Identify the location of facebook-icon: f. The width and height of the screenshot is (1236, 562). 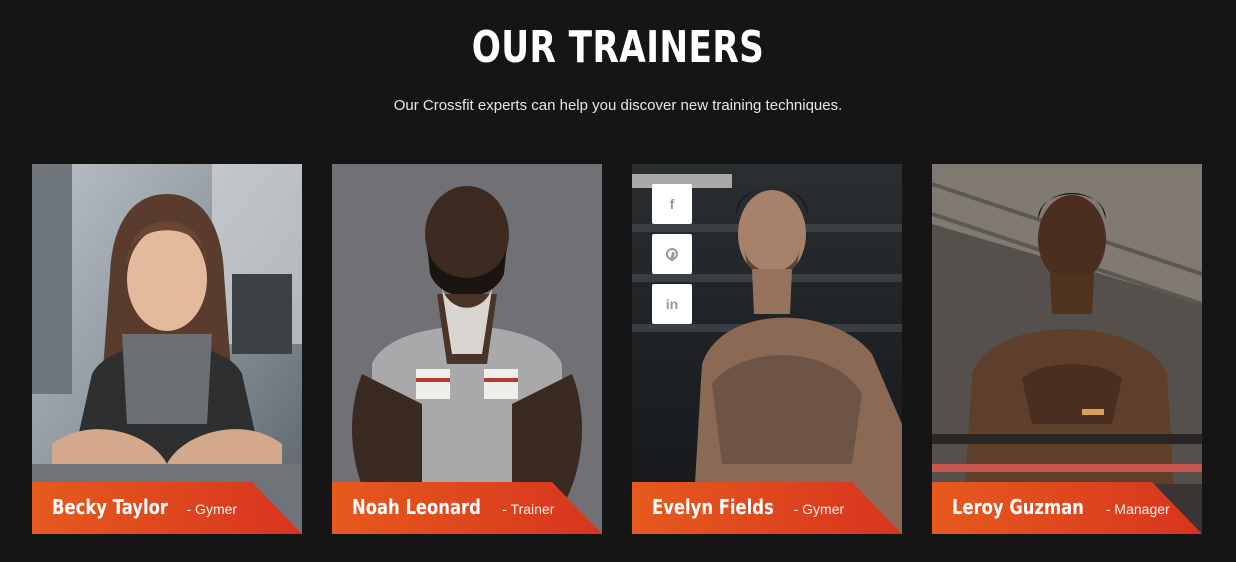
(672, 204).